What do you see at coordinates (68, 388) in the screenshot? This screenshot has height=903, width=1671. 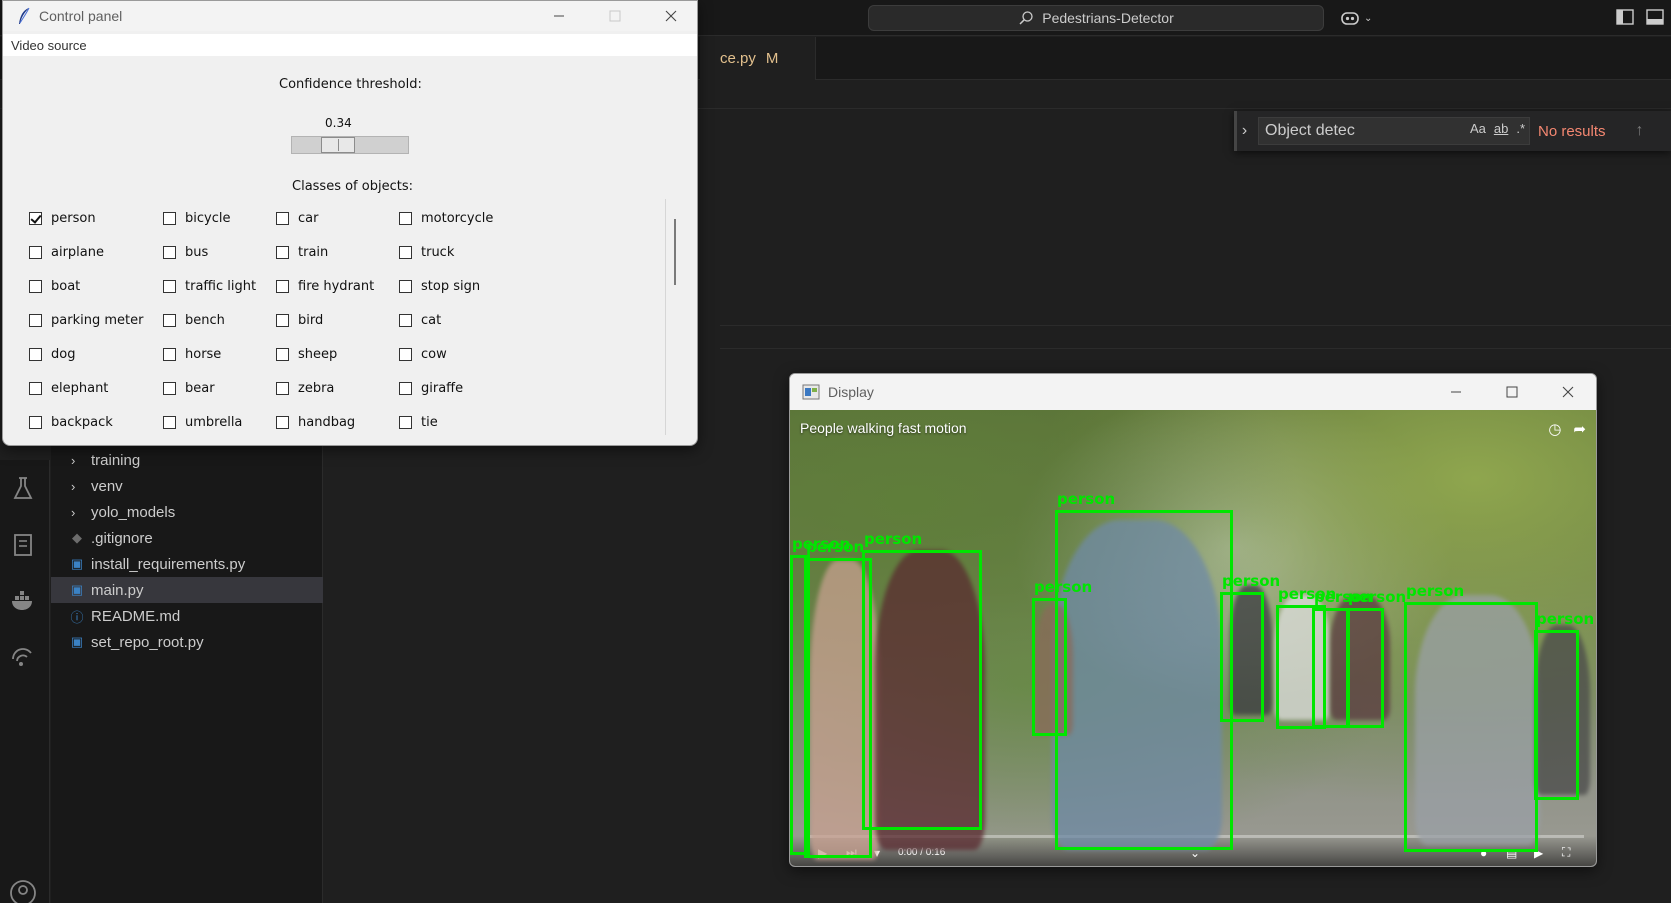 I see `class-checkbox: elephant` at bounding box center [68, 388].